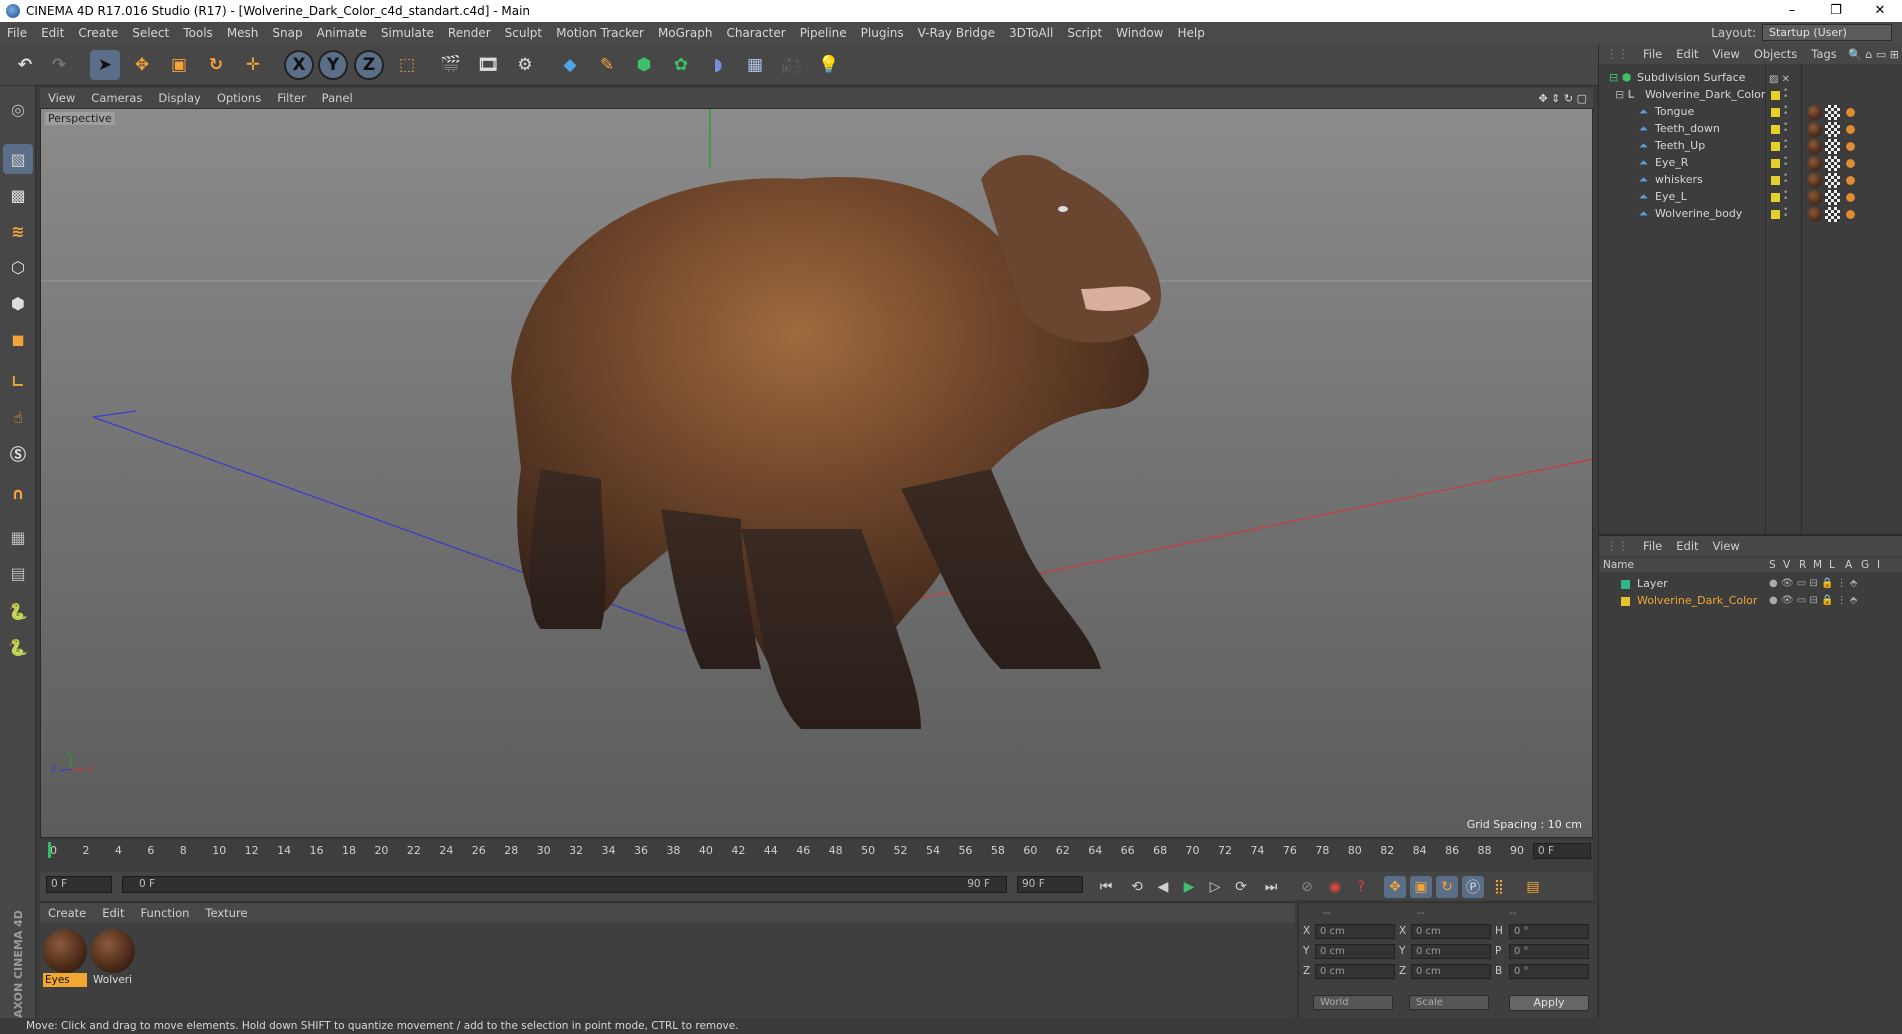 Image resolution: width=1902 pixels, height=1034 pixels. Describe the element at coordinates (333, 65) in the screenshot. I see `y-axis-lock-button: Y` at that location.